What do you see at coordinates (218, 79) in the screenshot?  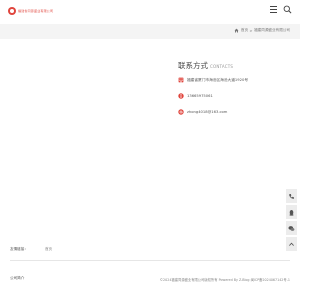 I see `contact-address: 福建省厦门市海沧区海沧大道1920号` at bounding box center [218, 79].